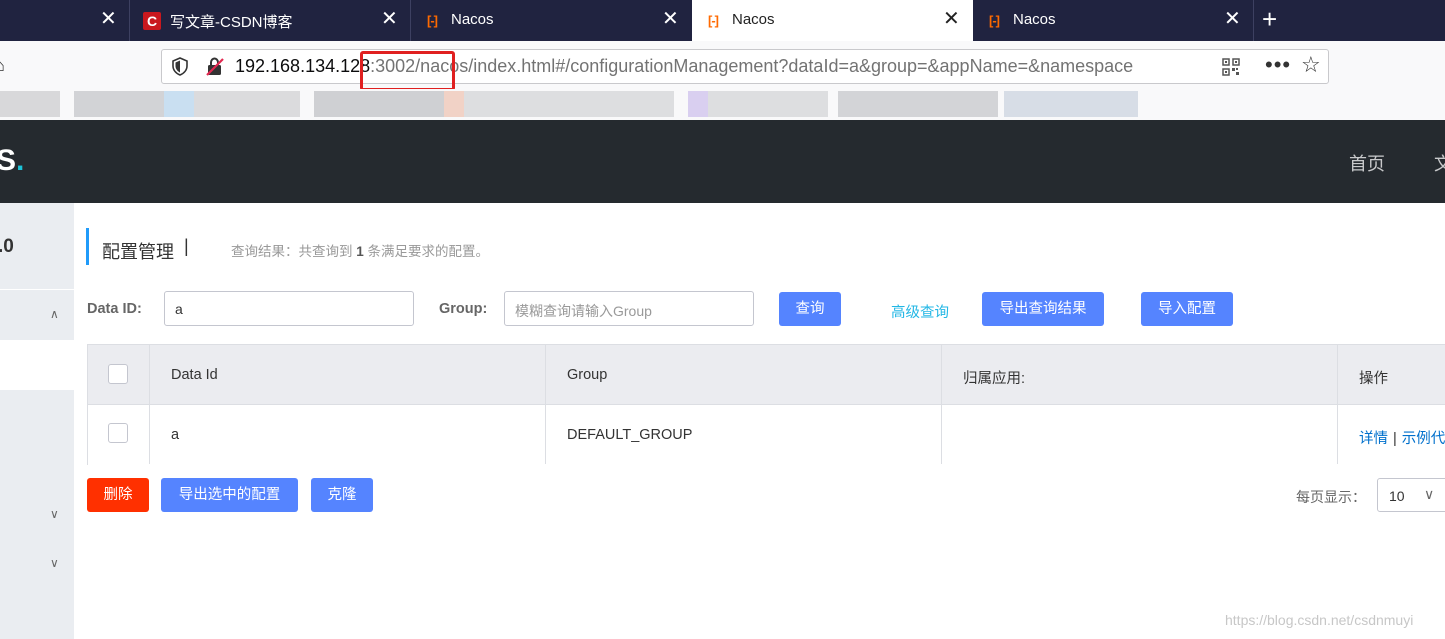  I want to click on table-header: Data Id Group 归属应用: 操作, so click(766, 375).